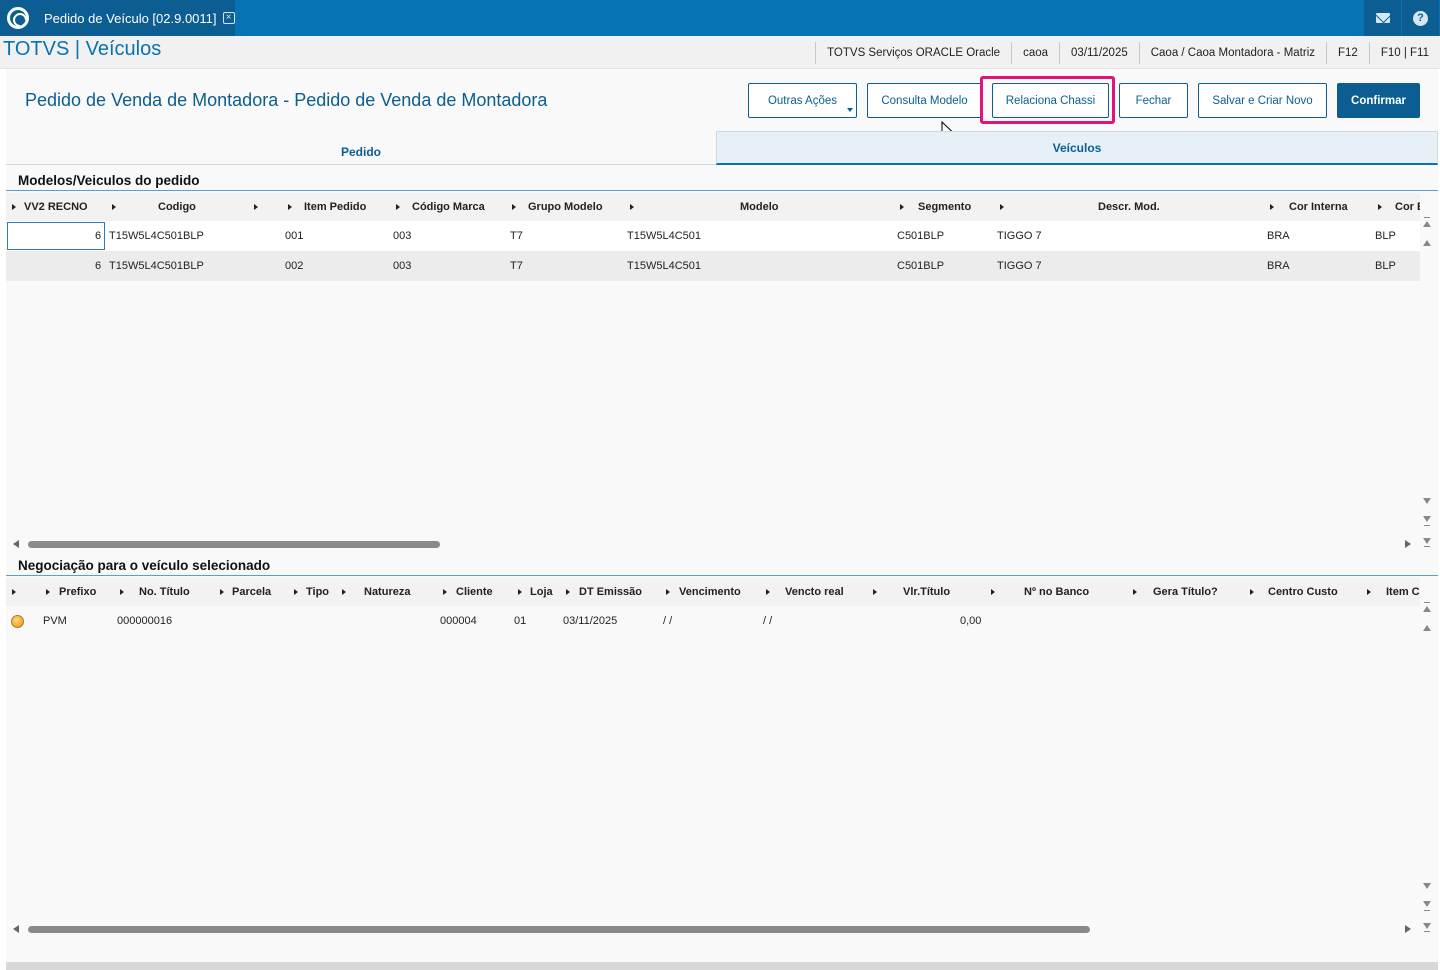 Image resolution: width=1440 pixels, height=970 pixels. Describe the element at coordinates (1077, 148) in the screenshot. I see `tab-veiculos: Veículos` at that location.